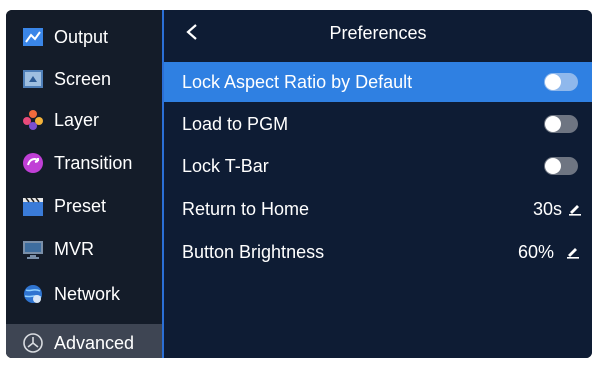 Image resolution: width=598 pixels, height=365 pixels. I want to click on advanced-icon, so click(33, 343).